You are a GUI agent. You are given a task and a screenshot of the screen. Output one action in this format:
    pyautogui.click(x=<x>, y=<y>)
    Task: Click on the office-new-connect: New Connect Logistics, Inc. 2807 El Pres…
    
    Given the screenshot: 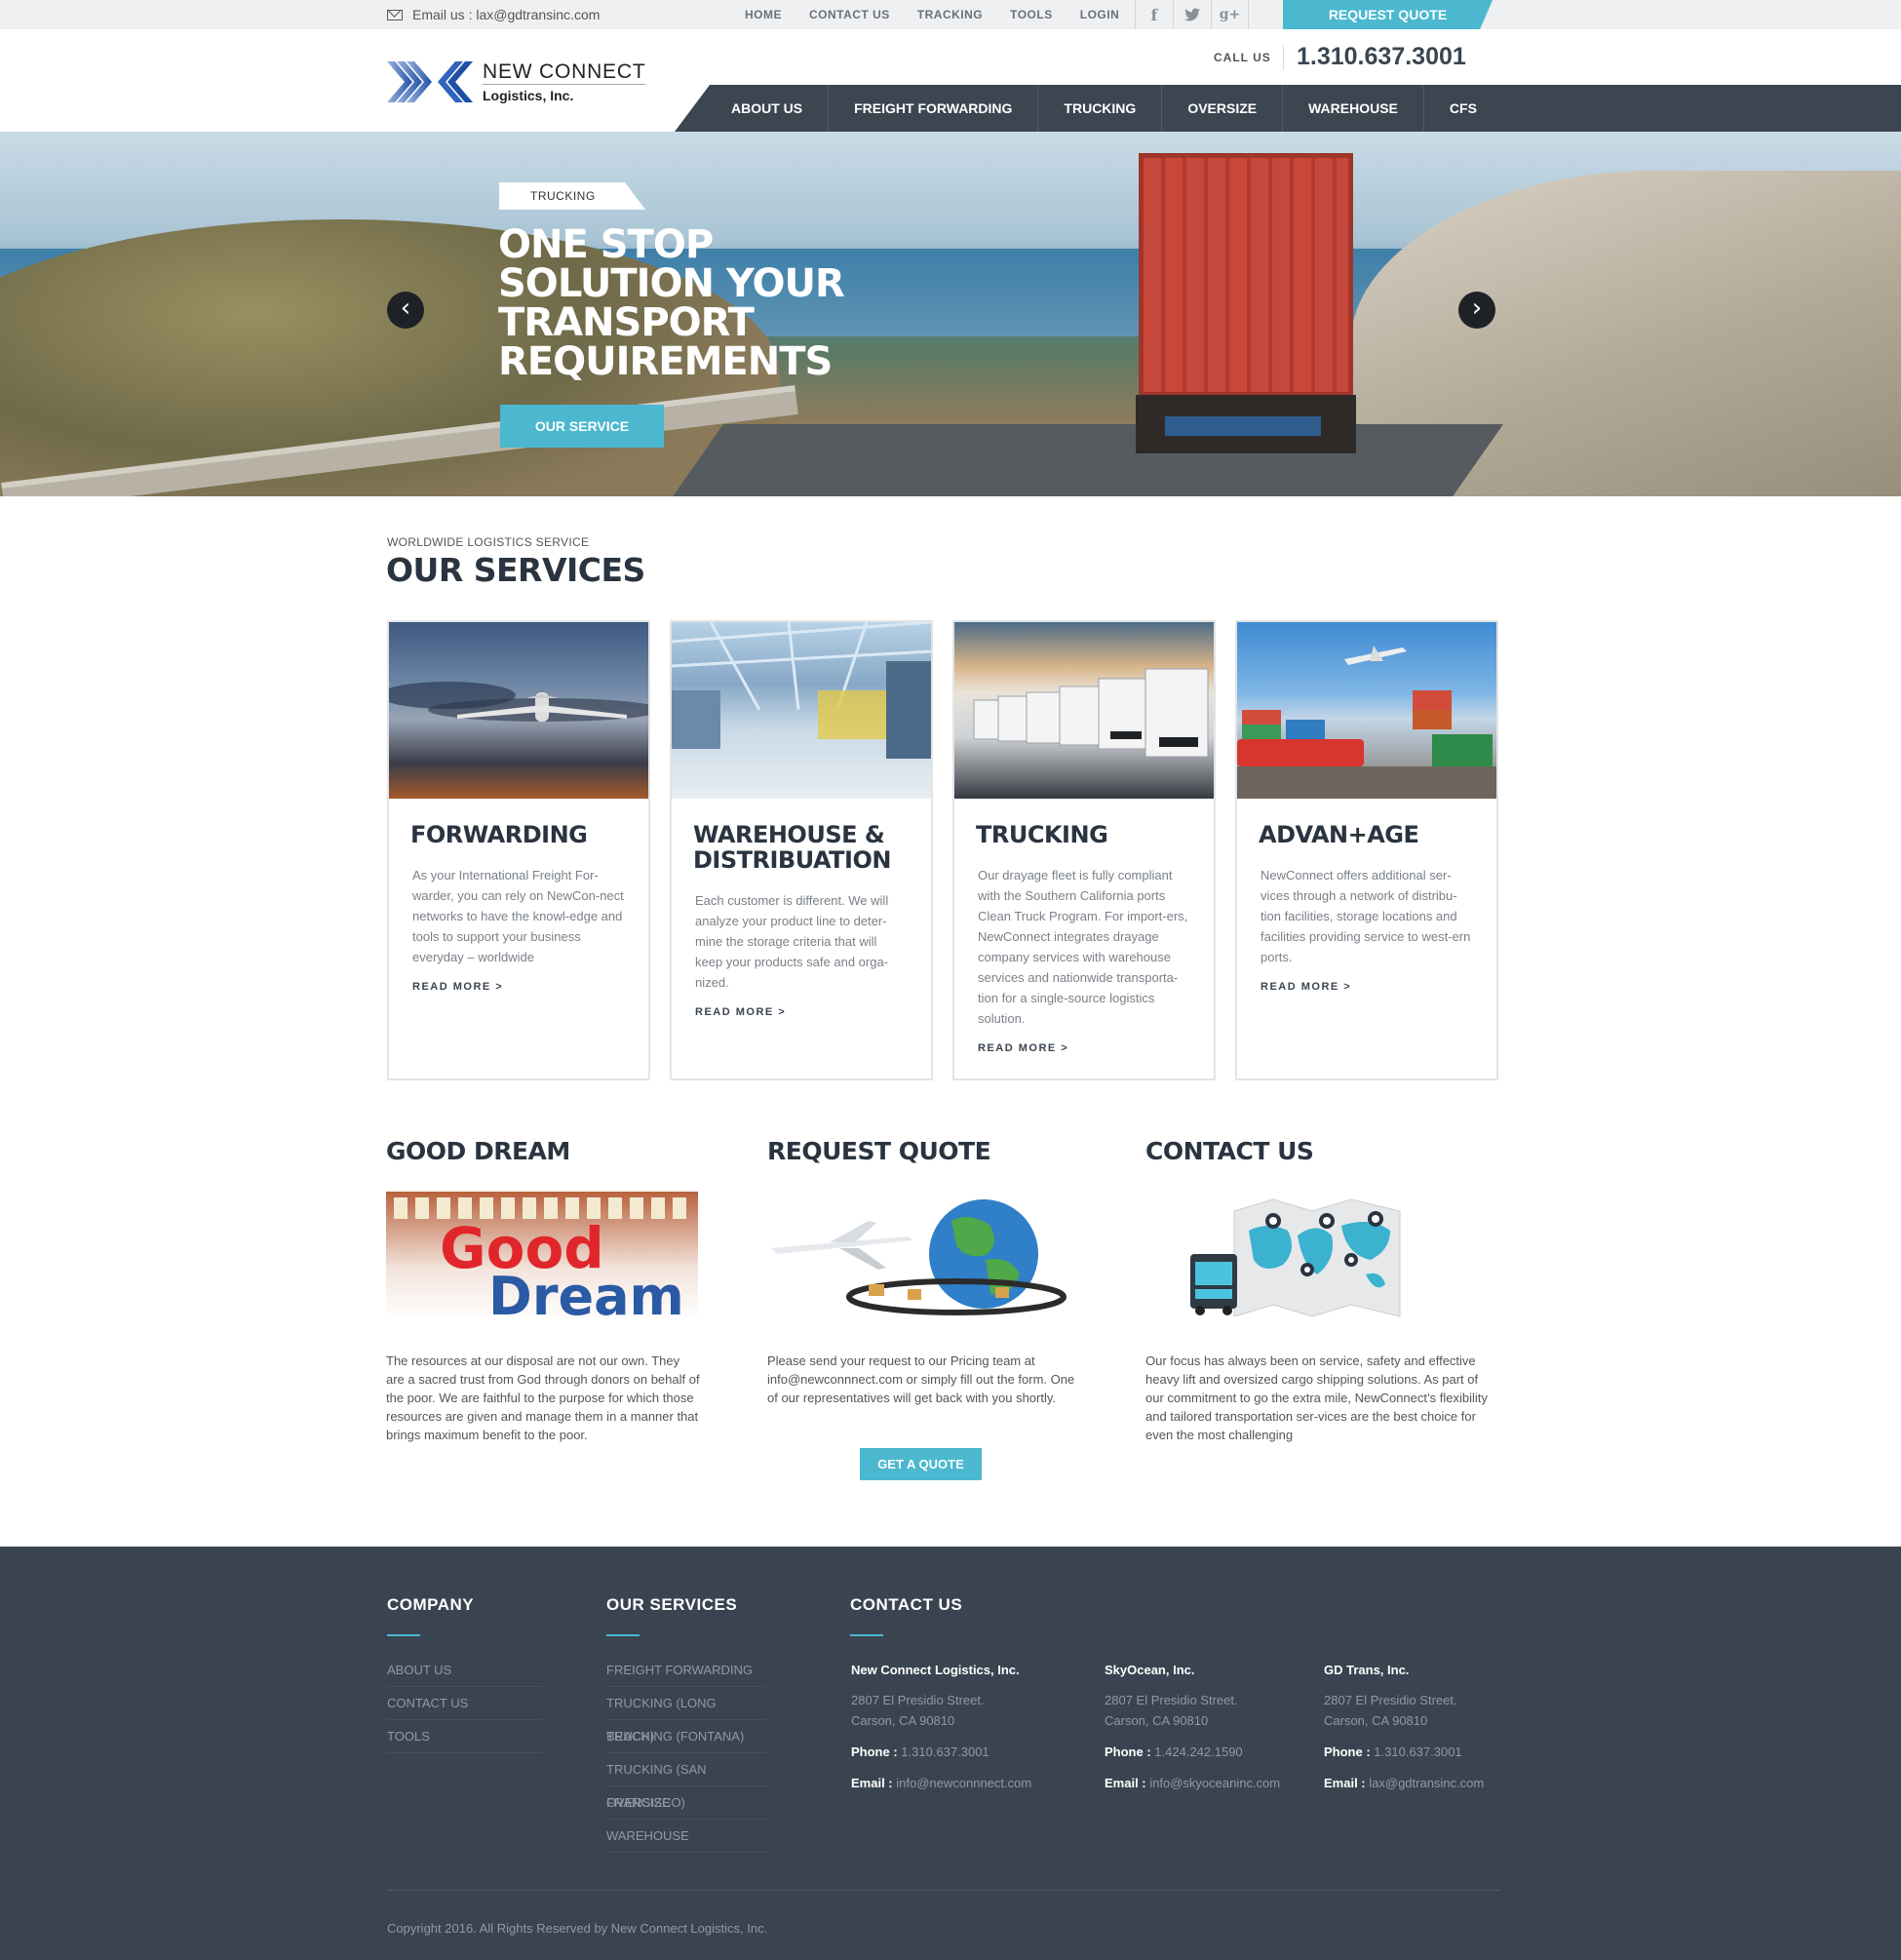 What is the action you would take?
    pyautogui.click(x=968, y=1726)
    